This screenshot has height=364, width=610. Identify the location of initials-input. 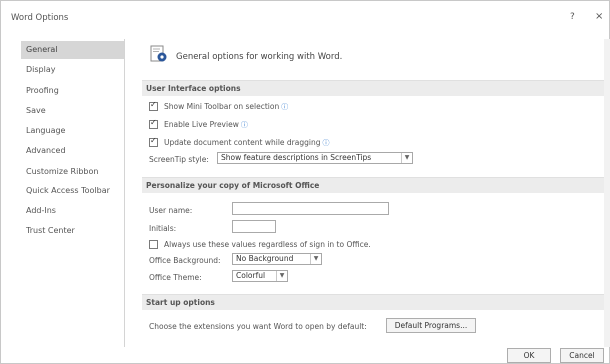
(254, 226).